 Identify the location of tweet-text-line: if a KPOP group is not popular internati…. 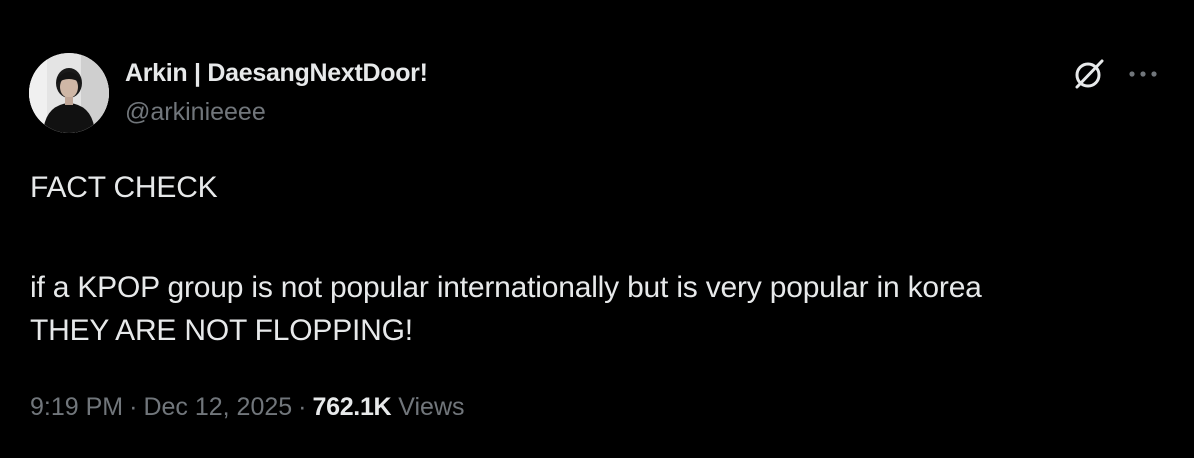
(506, 287).